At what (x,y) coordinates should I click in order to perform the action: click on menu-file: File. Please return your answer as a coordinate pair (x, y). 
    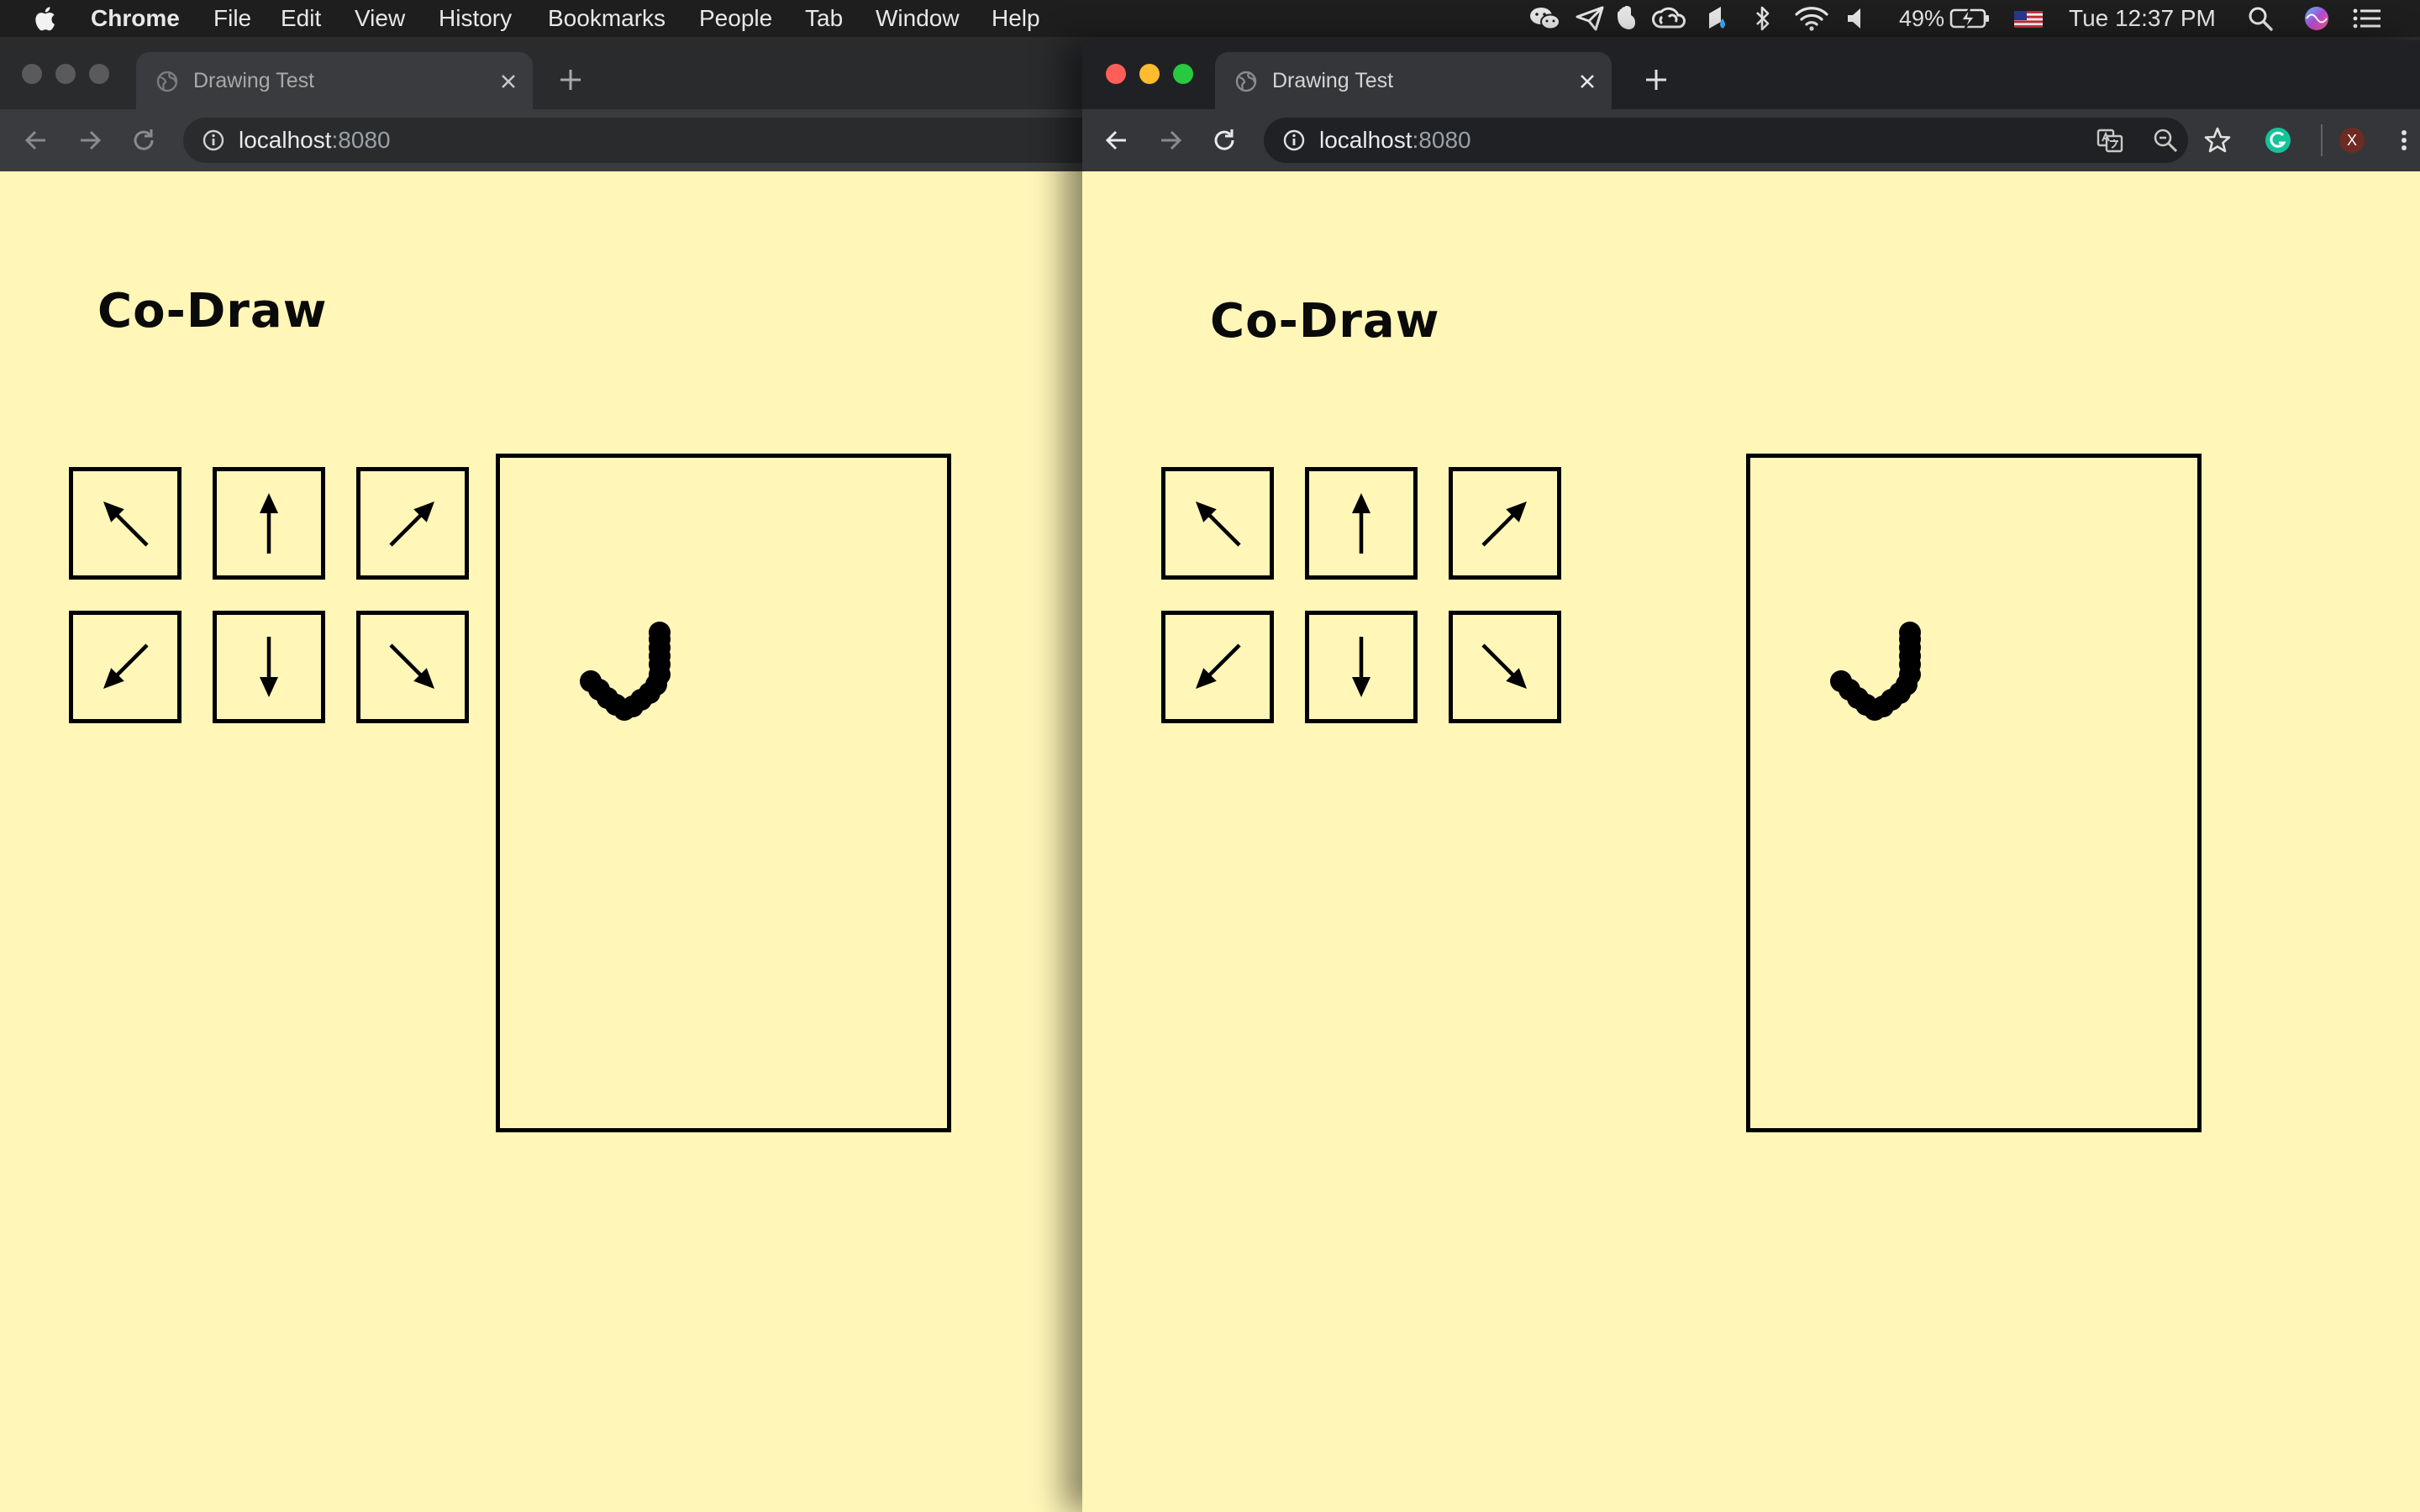
    Looking at the image, I should click on (232, 18).